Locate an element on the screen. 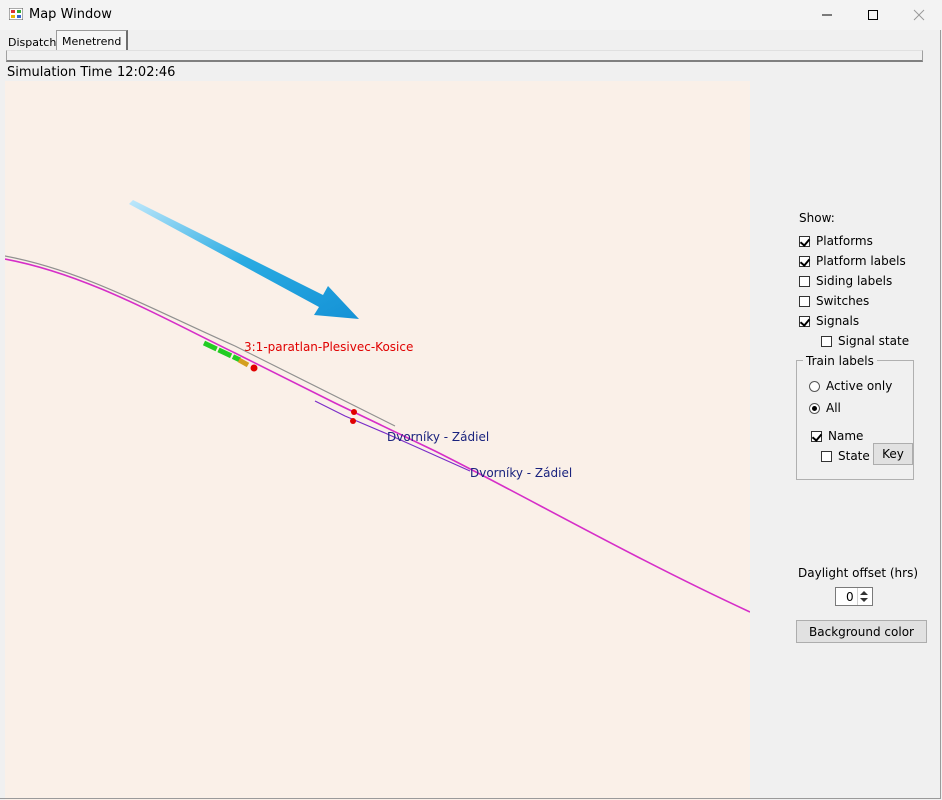  name-checkbox: Name is located at coordinates (837, 436).